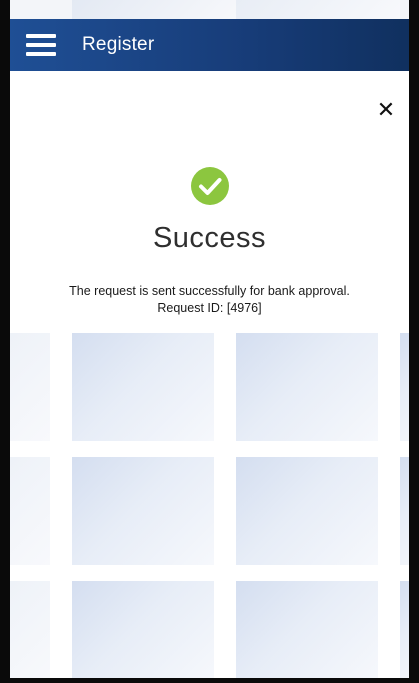  Describe the element at coordinates (209, 45) in the screenshot. I see `app-bar: Register` at that location.